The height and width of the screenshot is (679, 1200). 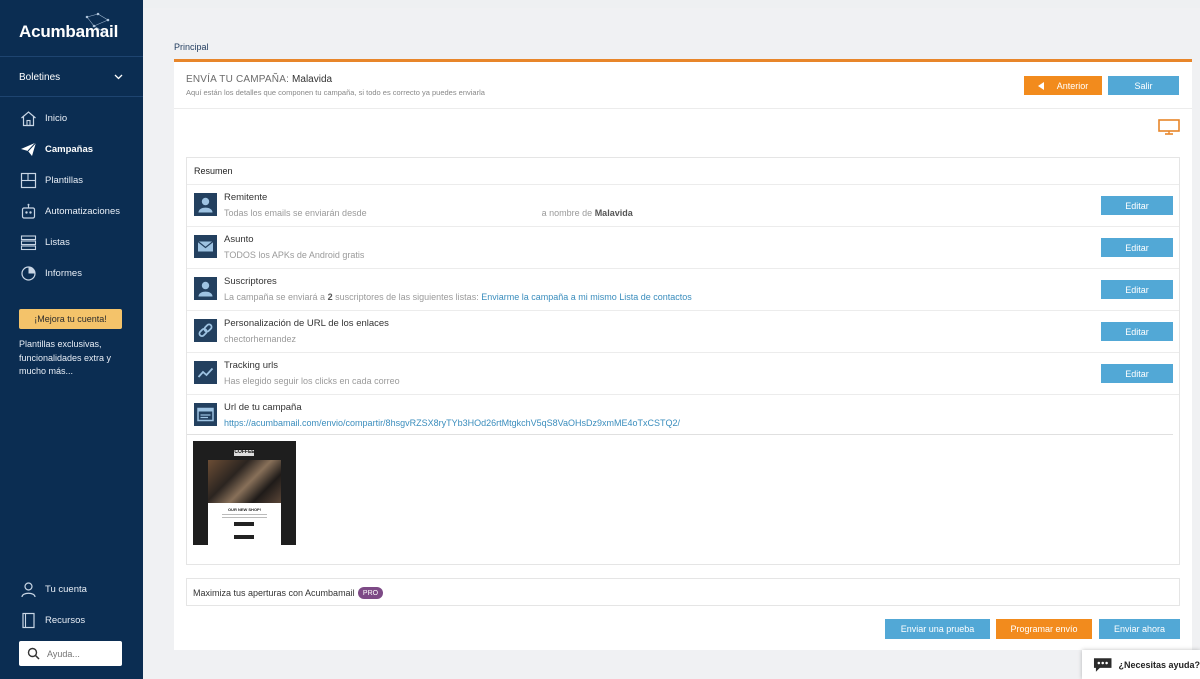 I want to click on sender-desc-mid: a nombre de, so click(x=567, y=213).